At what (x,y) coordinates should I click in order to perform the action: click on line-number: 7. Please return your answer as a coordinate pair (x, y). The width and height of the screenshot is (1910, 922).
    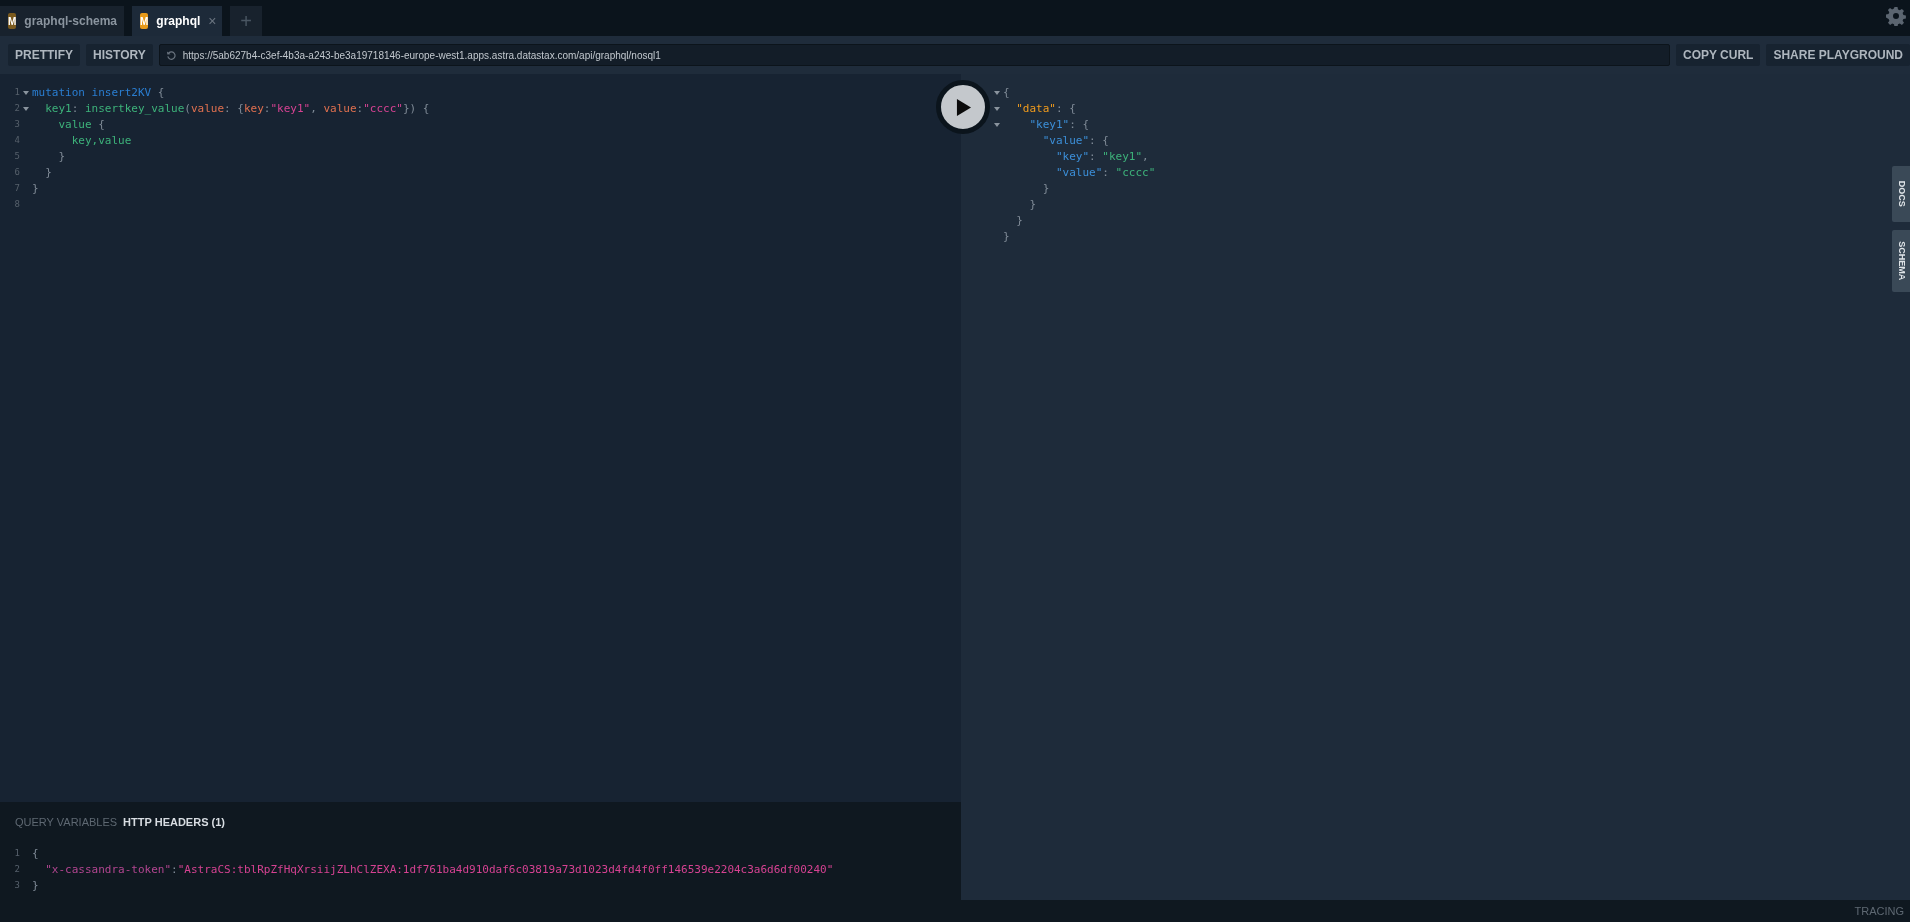
    Looking at the image, I should click on (16, 189).